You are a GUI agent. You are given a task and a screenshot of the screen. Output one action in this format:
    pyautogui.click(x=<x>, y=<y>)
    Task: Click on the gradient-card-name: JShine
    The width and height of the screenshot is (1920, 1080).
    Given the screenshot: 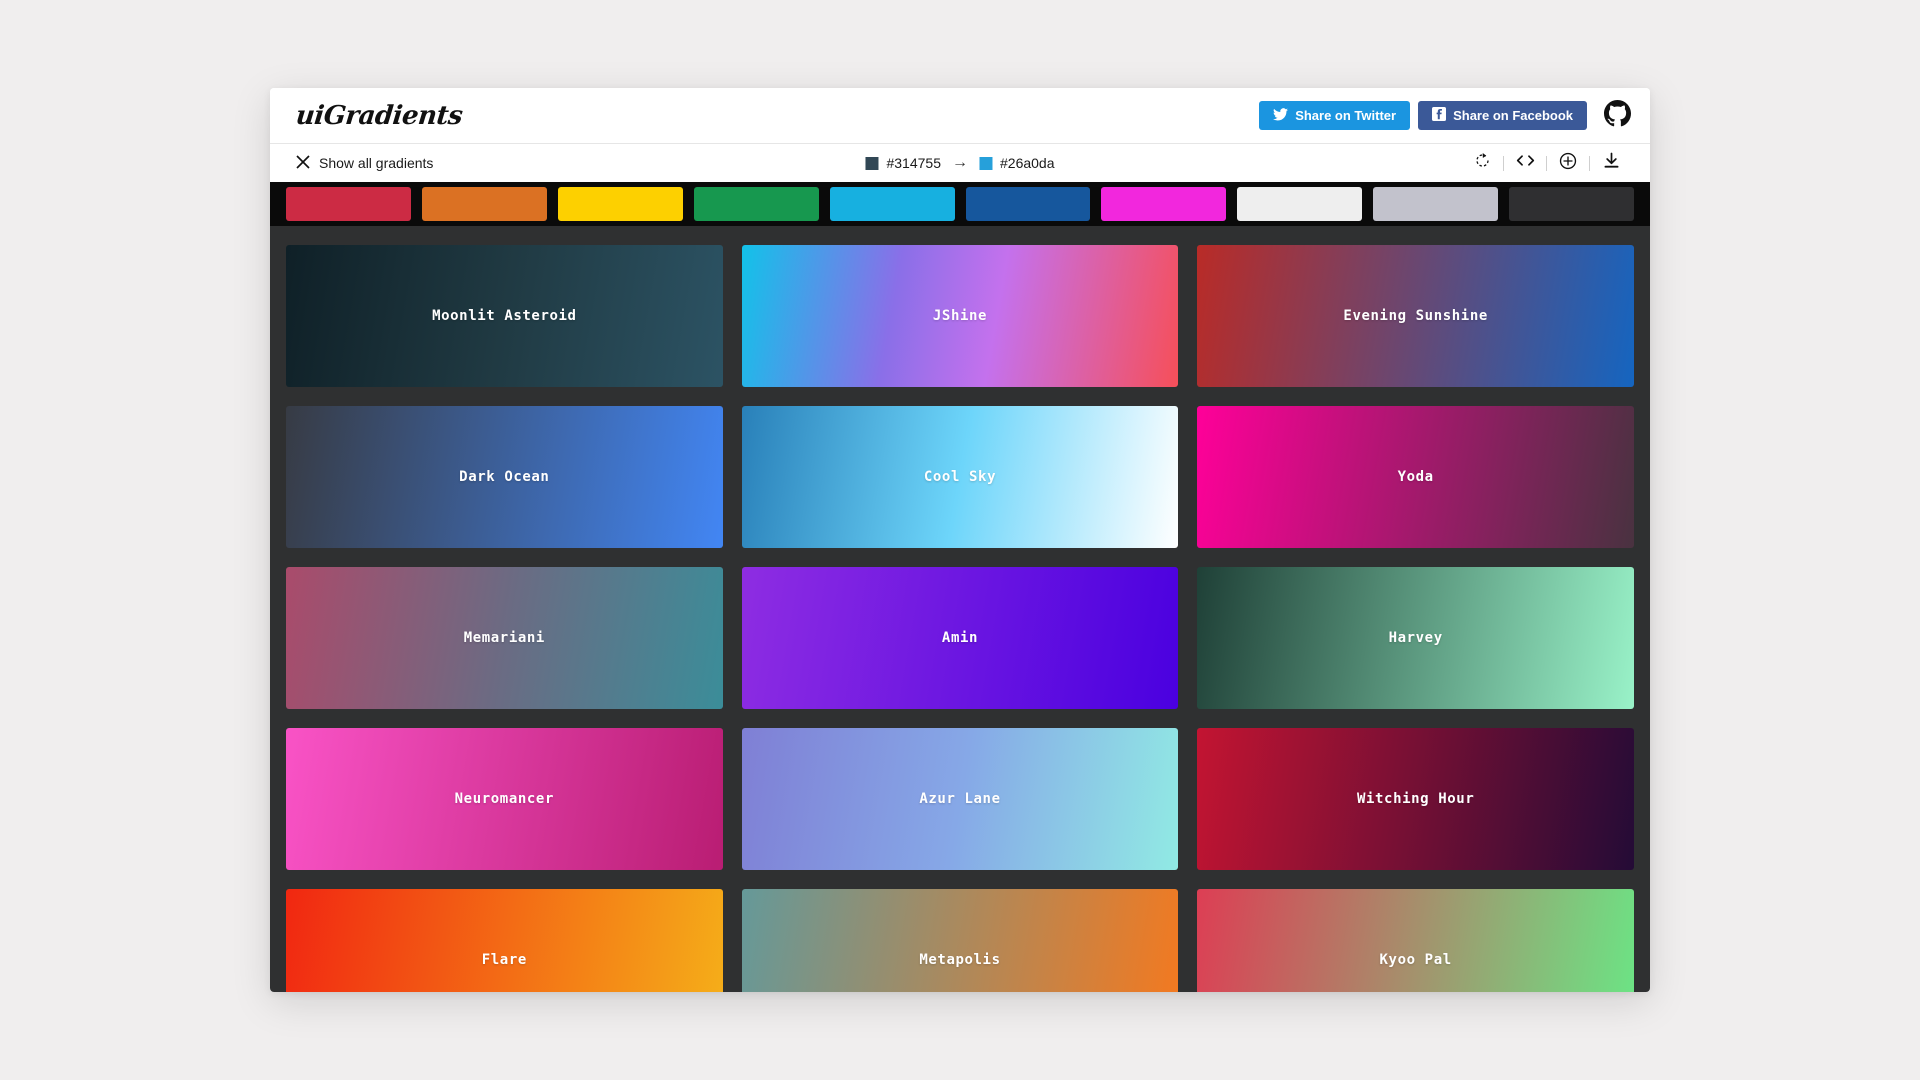 What is the action you would take?
    pyautogui.click(x=960, y=316)
    